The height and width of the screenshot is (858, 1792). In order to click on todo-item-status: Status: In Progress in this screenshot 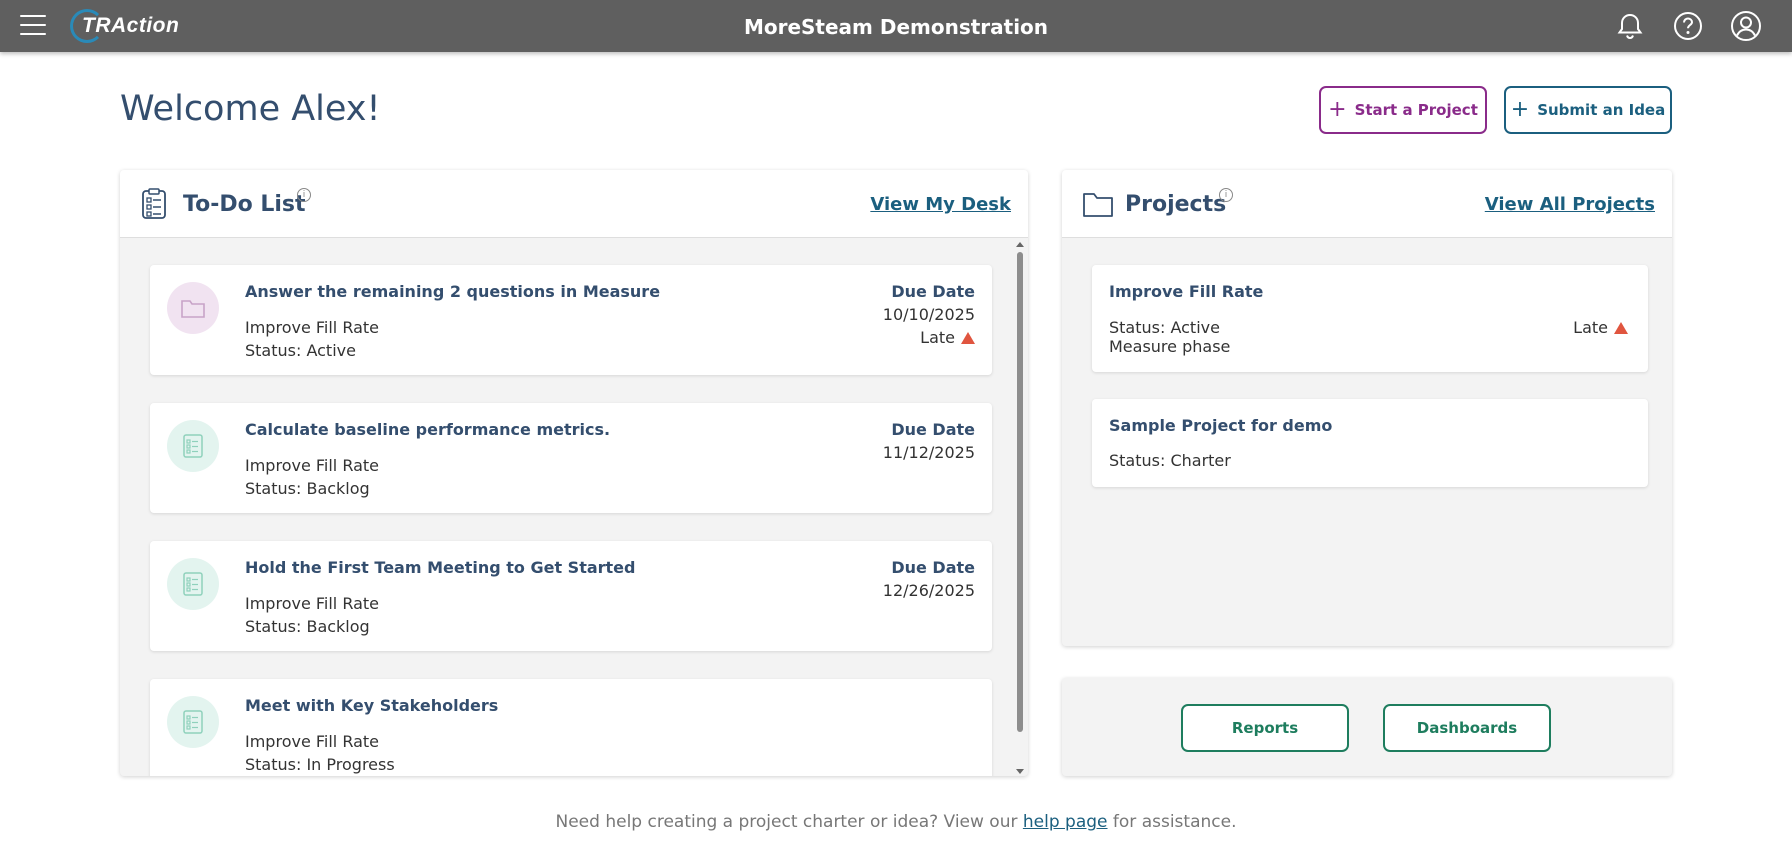, I will do `click(320, 764)`.